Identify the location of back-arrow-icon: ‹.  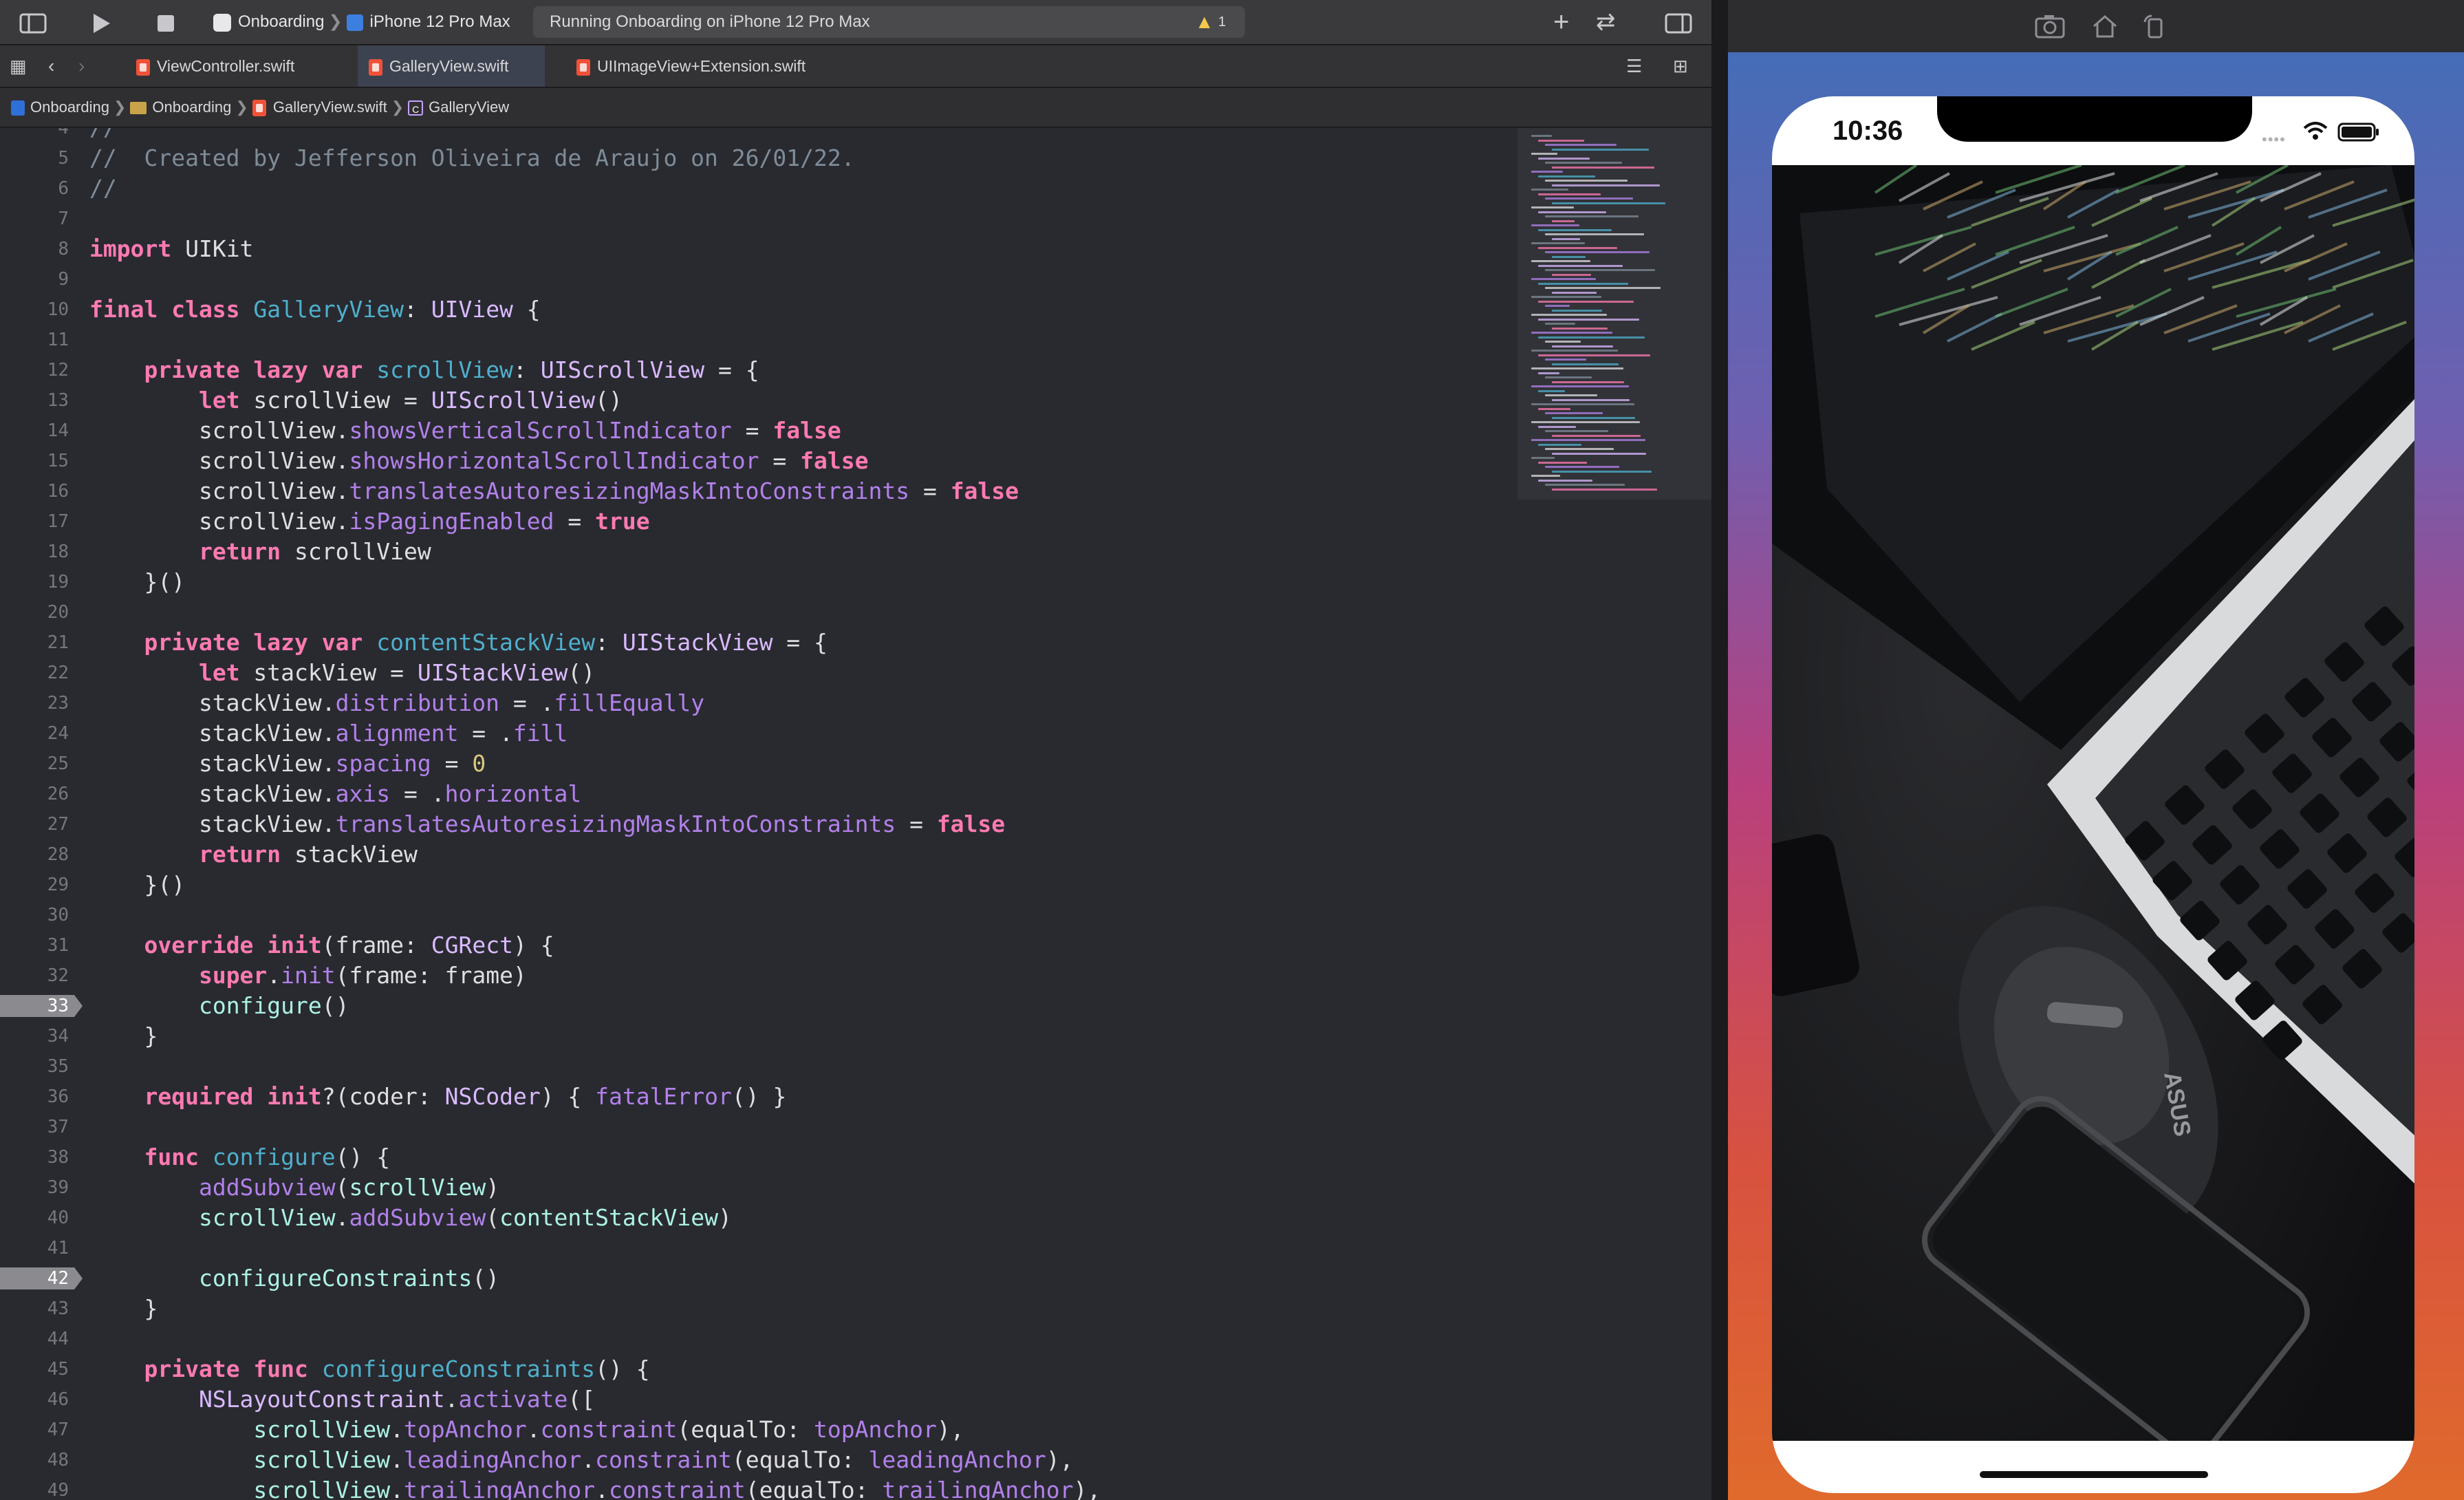
(51, 66).